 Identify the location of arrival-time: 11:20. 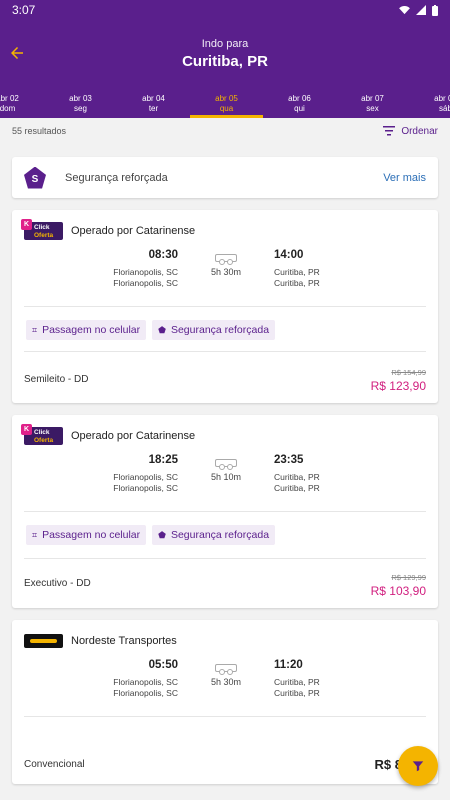
(288, 665).